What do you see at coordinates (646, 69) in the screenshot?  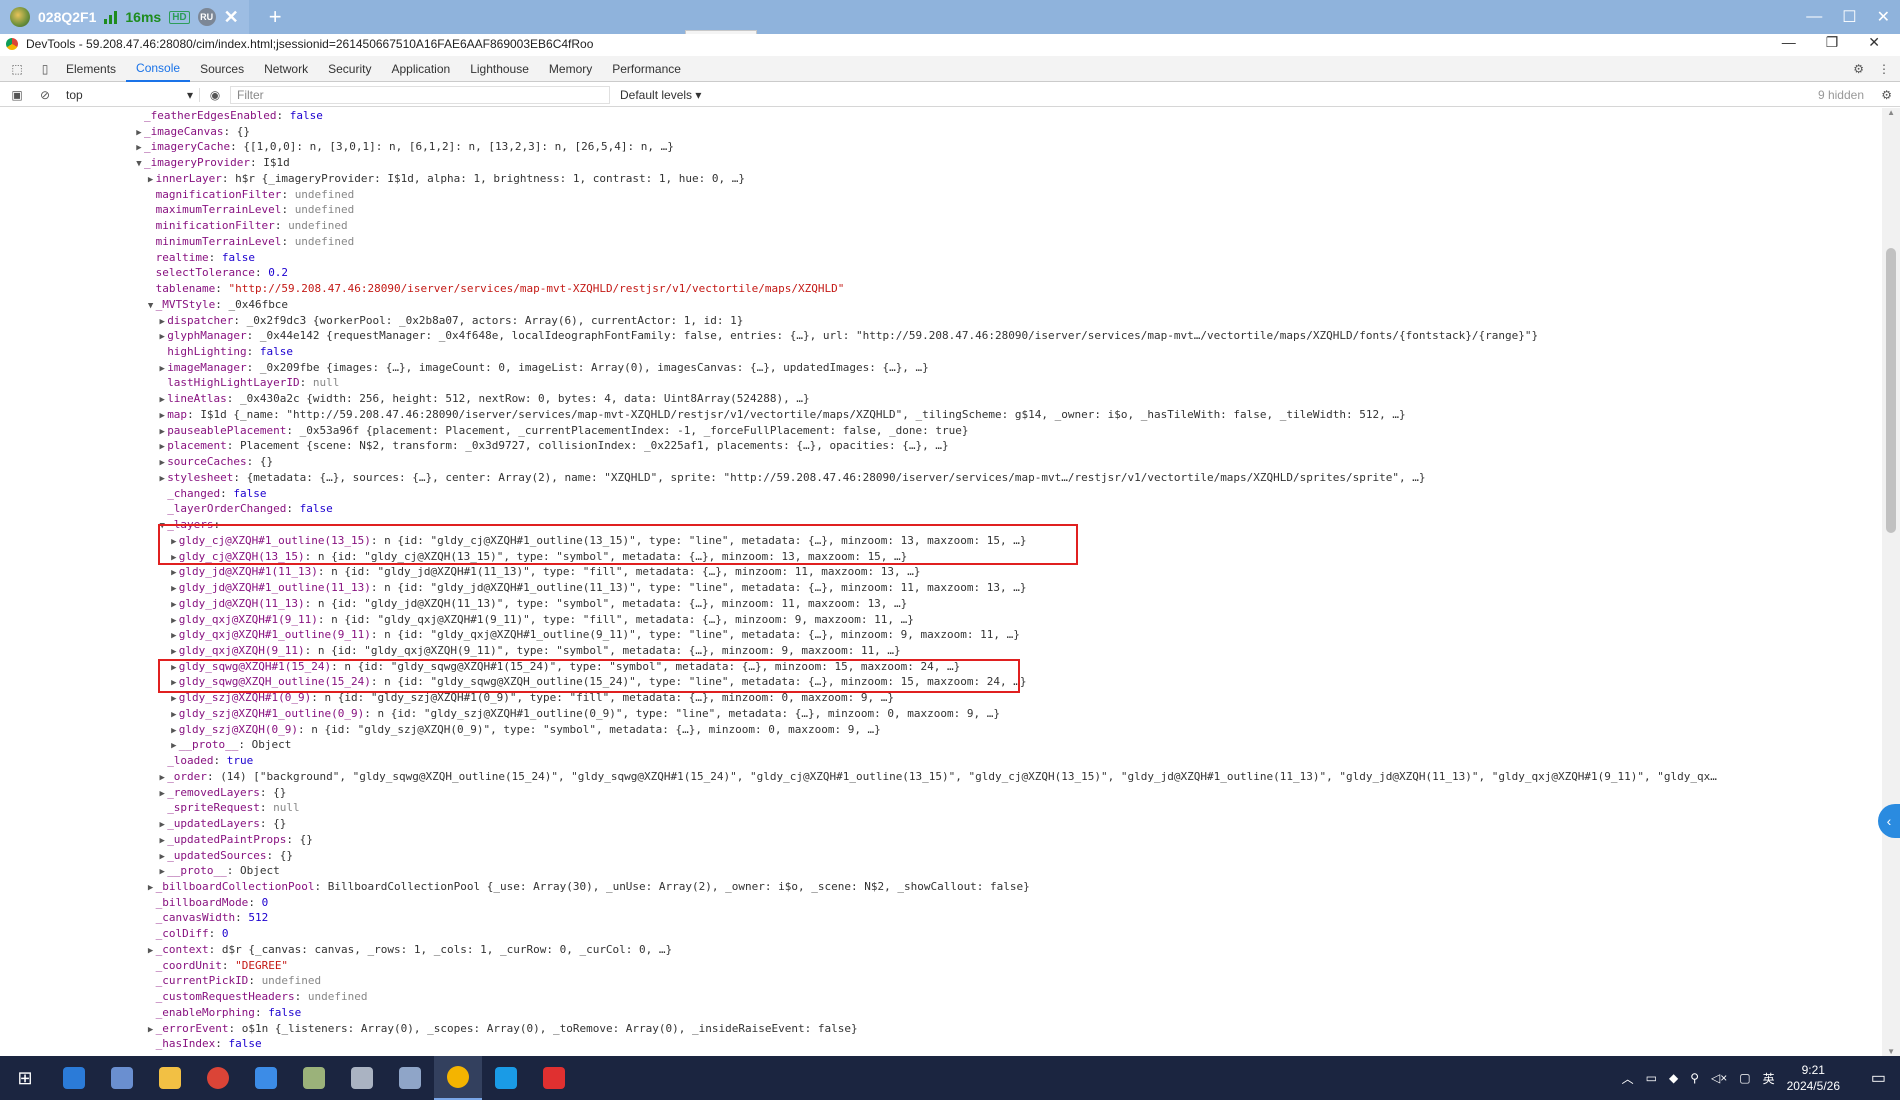 I see `tab-performance: Performance` at bounding box center [646, 69].